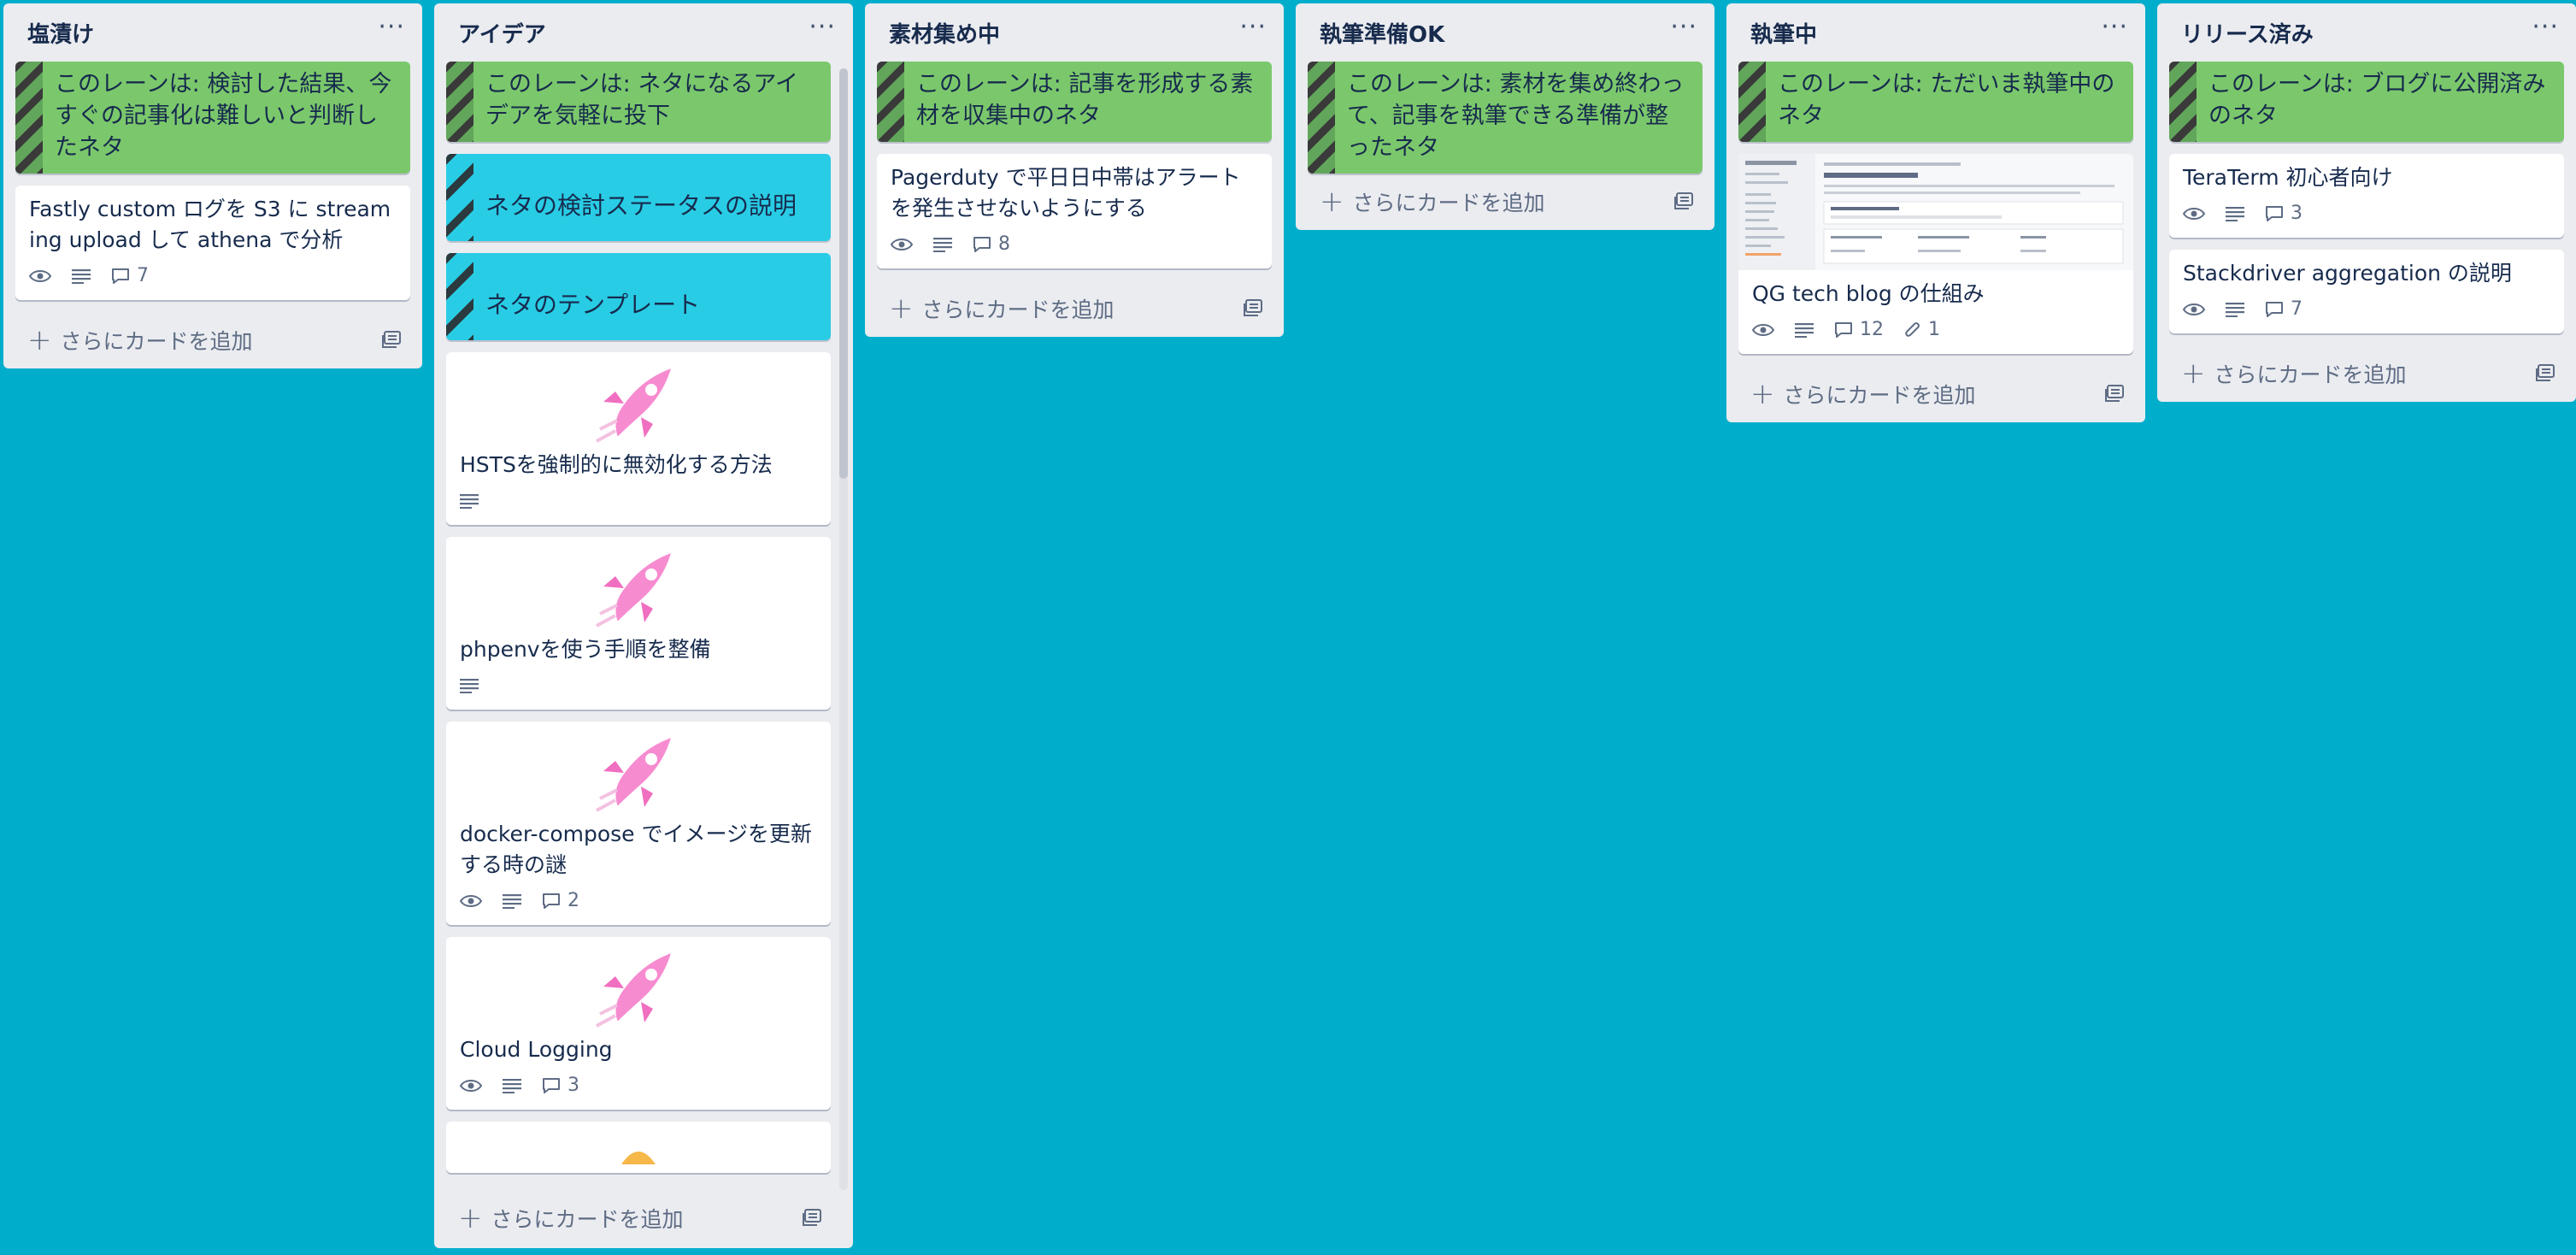 Image resolution: width=2576 pixels, height=1255 pixels. Describe the element at coordinates (60, 33) in the screenshot. I see `list-title: 塩漬け` at that location.